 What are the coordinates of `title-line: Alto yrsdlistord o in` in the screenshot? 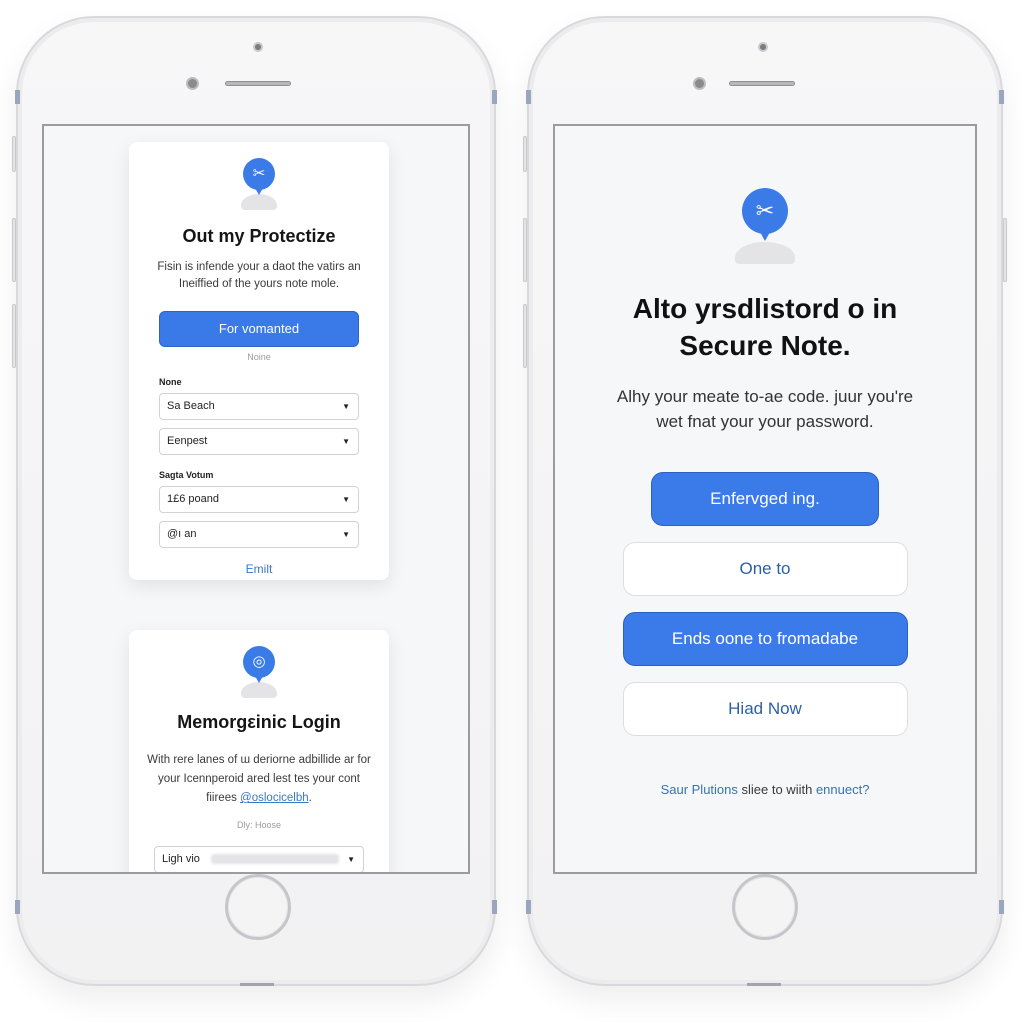 It's located at (765, 308).